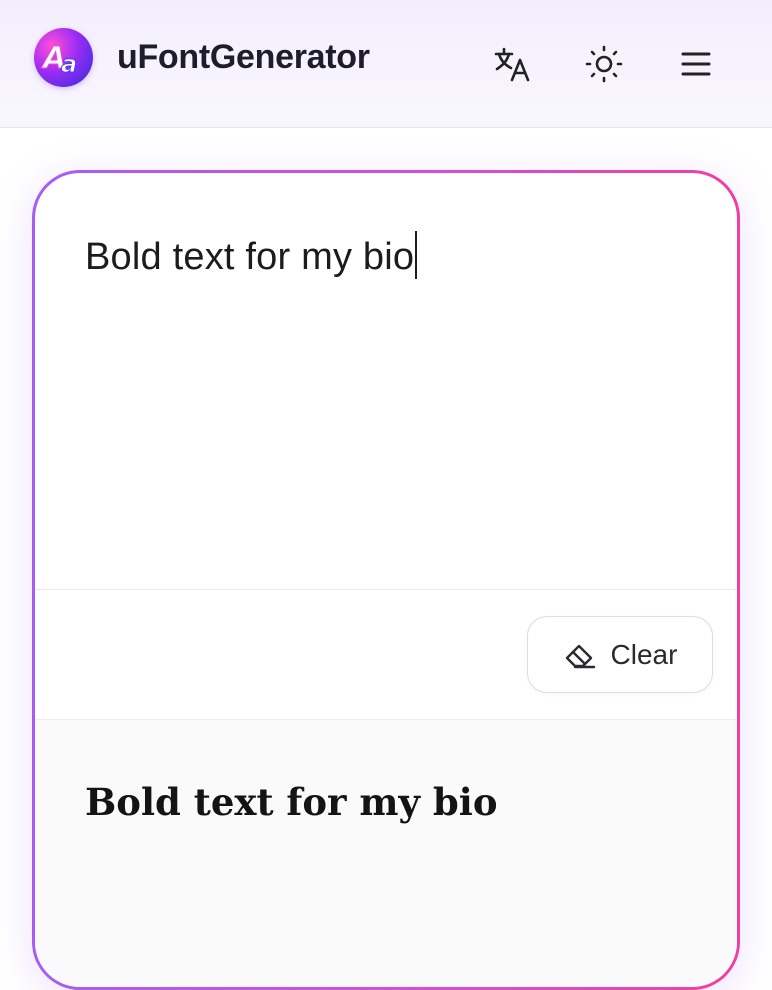 This screenshot has height=990, width=772. Describe the element at coordinates (644, 654) in the screenshot. I see `clear-button-label: Clear` at that location.